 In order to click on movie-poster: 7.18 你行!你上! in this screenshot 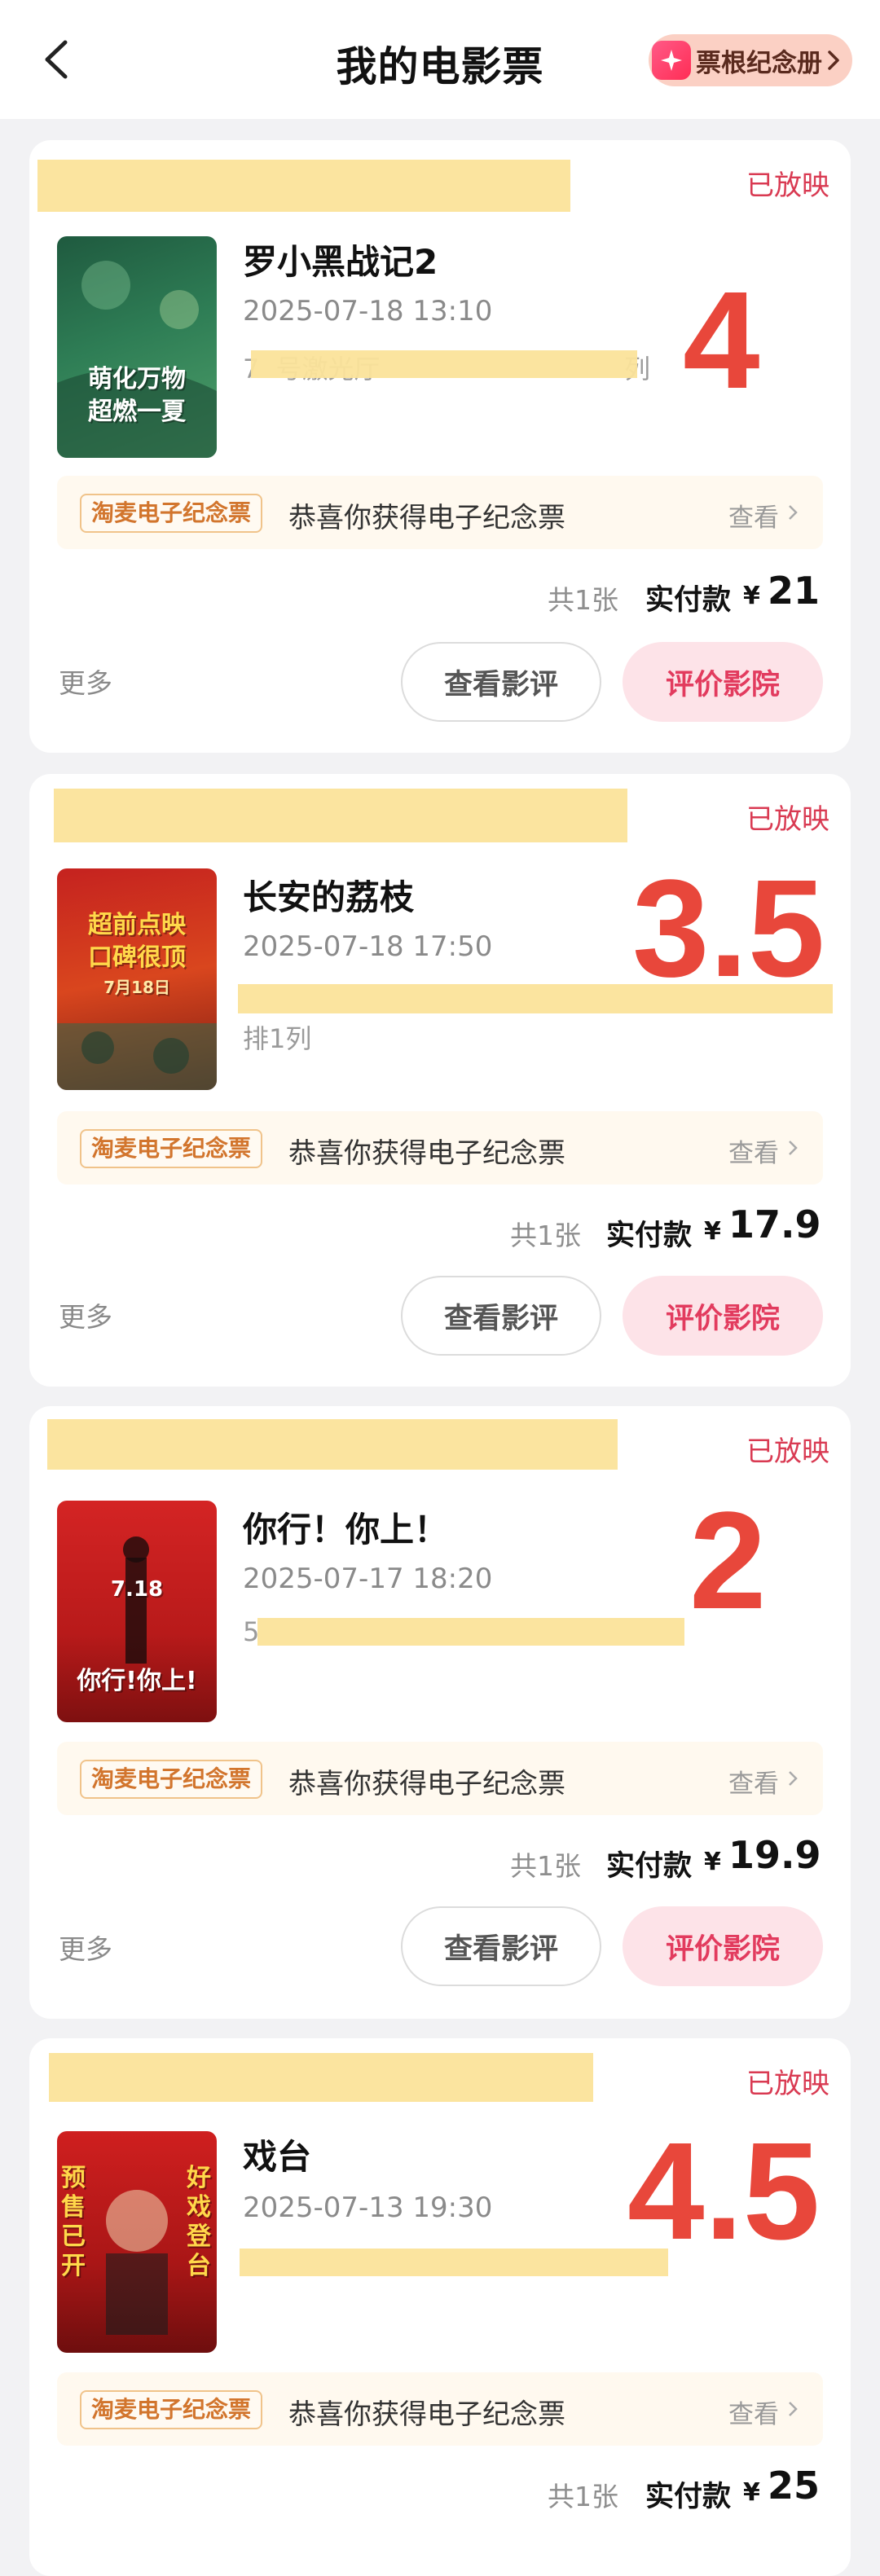, I will do `click(137, 1611)`.